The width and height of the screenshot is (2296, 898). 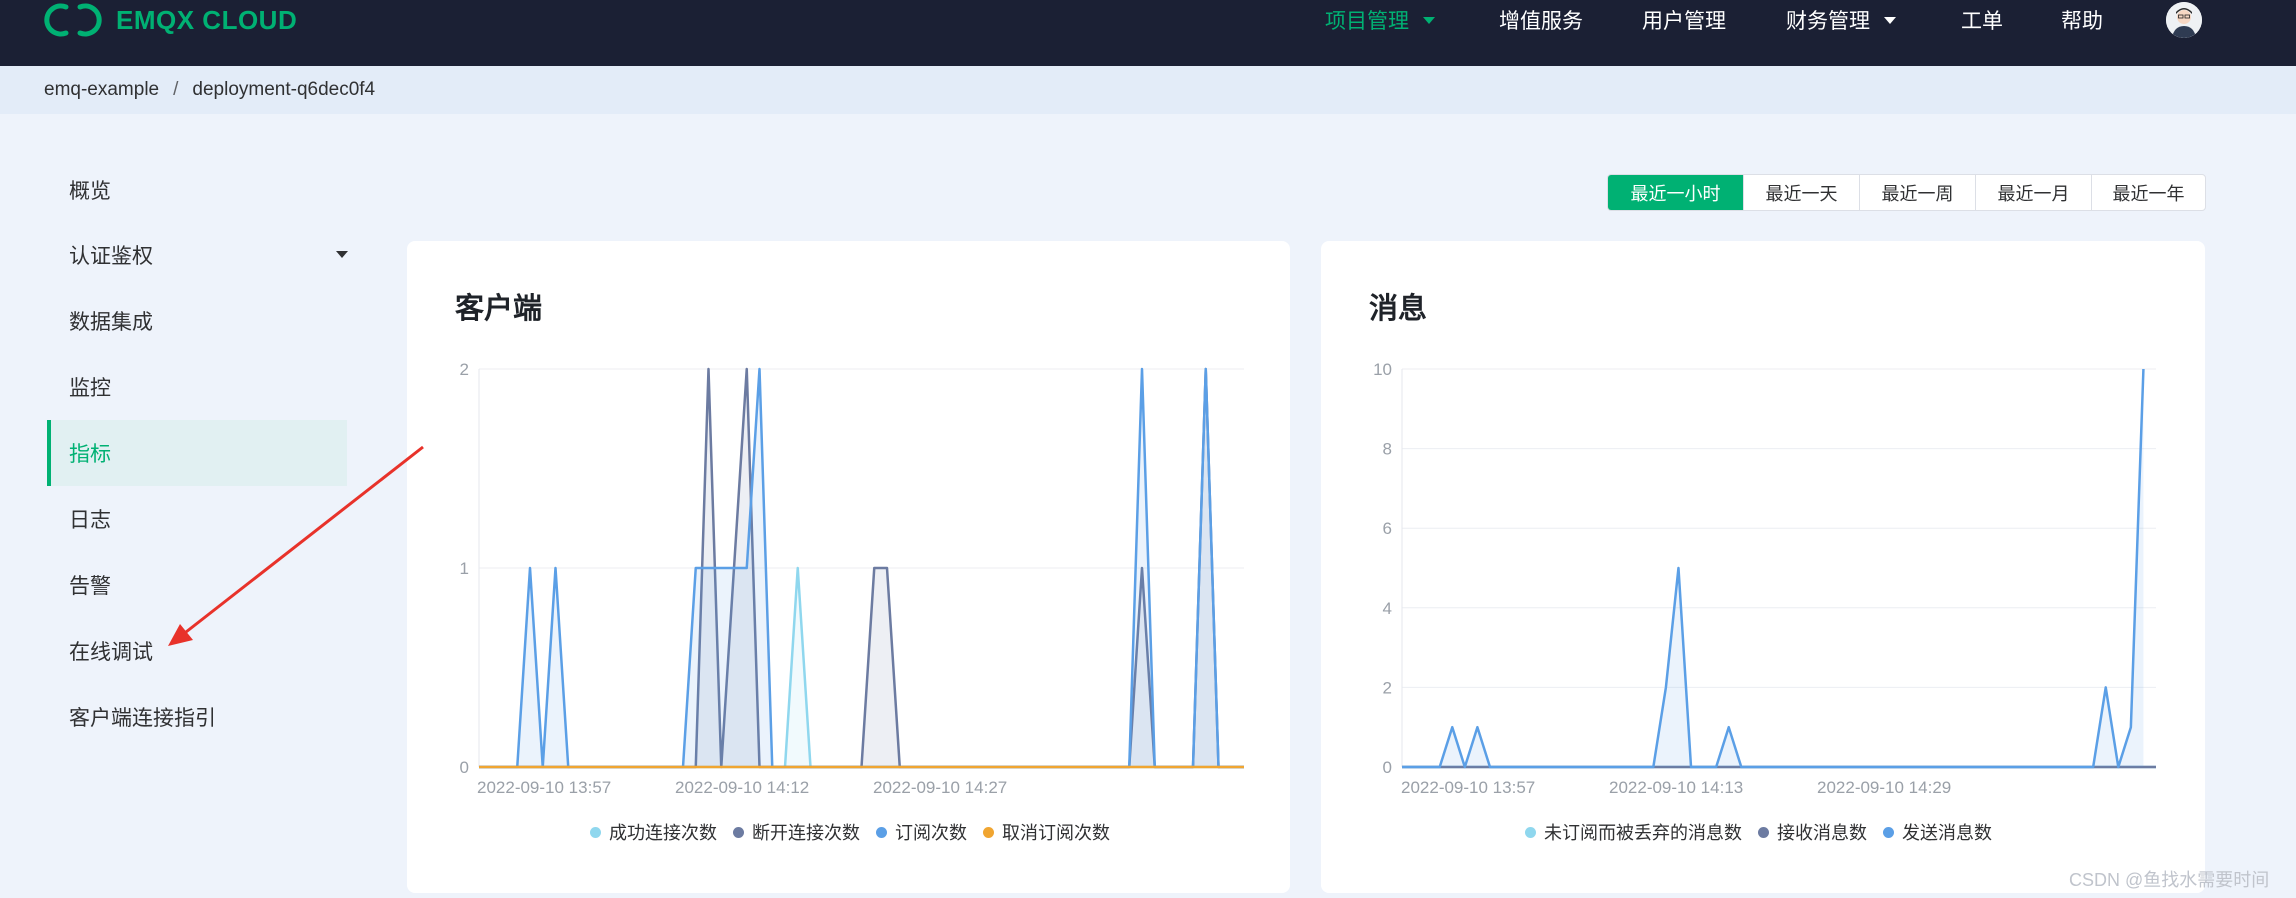 What do you see at coordinates (1387, 528) in the screenshot?
I see `y-tick-label: 6` at bounding box center [1387, 528].